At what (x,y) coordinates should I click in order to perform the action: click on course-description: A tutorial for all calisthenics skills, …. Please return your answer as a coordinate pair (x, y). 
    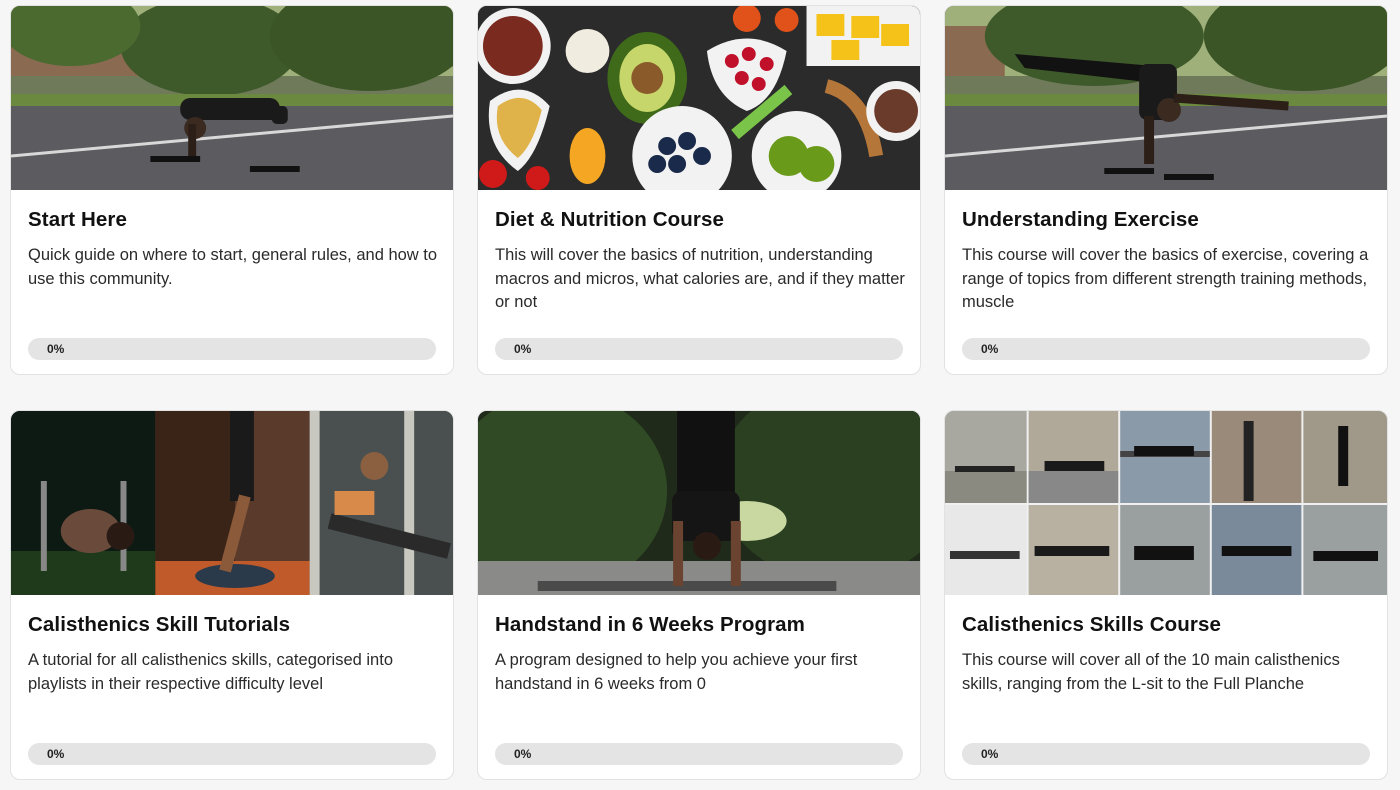
    Looking at the image, I should click on (210, 672).